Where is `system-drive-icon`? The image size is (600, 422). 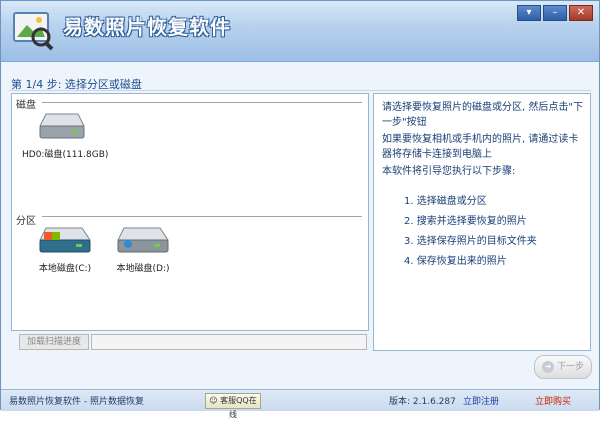 system-drive-icon is located at coordinates (65, 240).